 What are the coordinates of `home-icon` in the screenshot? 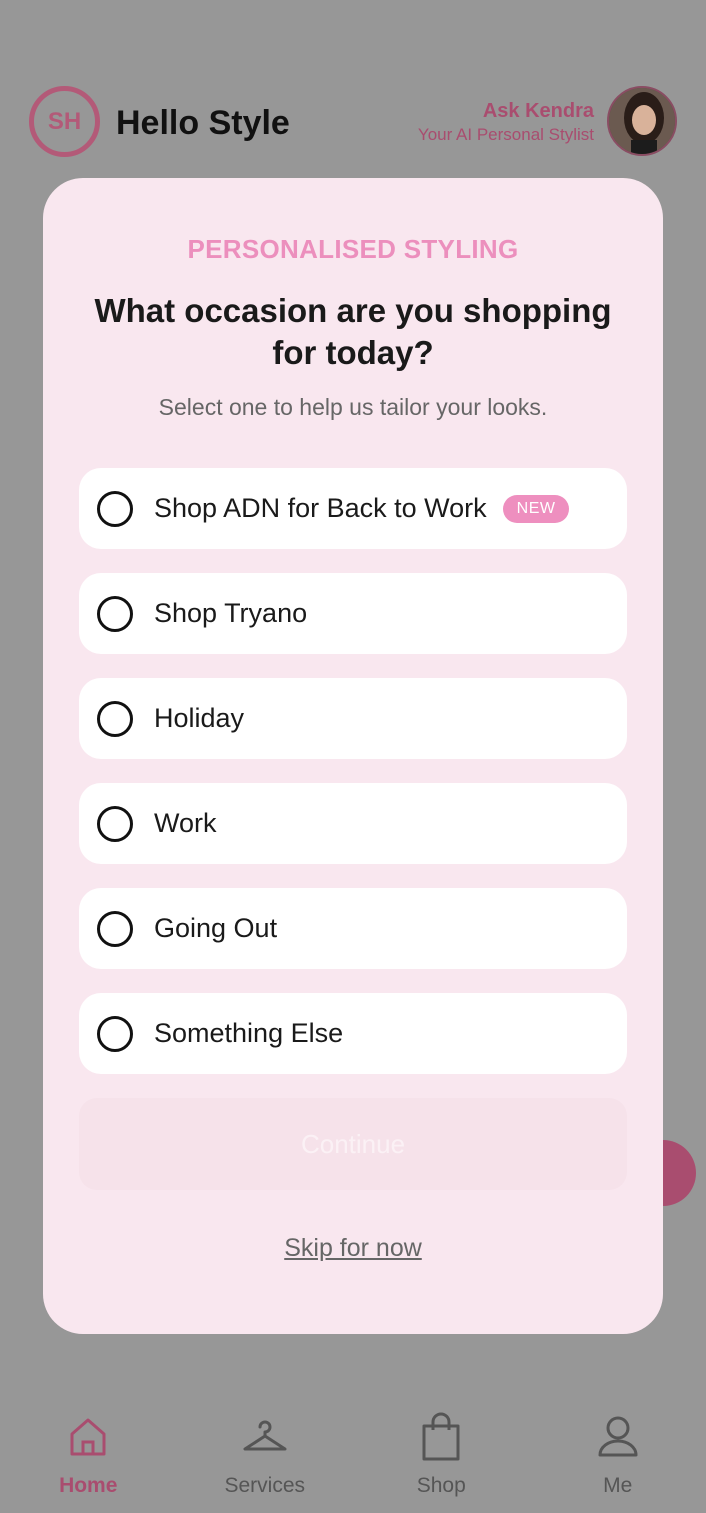 It's located at (88, 1437).